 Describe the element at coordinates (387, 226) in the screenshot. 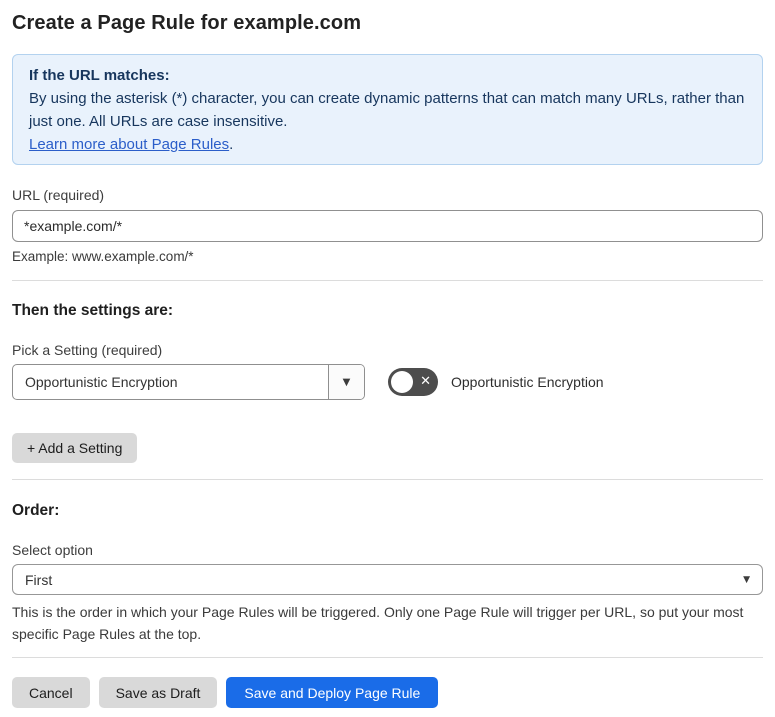

I see `url-input` at that location.